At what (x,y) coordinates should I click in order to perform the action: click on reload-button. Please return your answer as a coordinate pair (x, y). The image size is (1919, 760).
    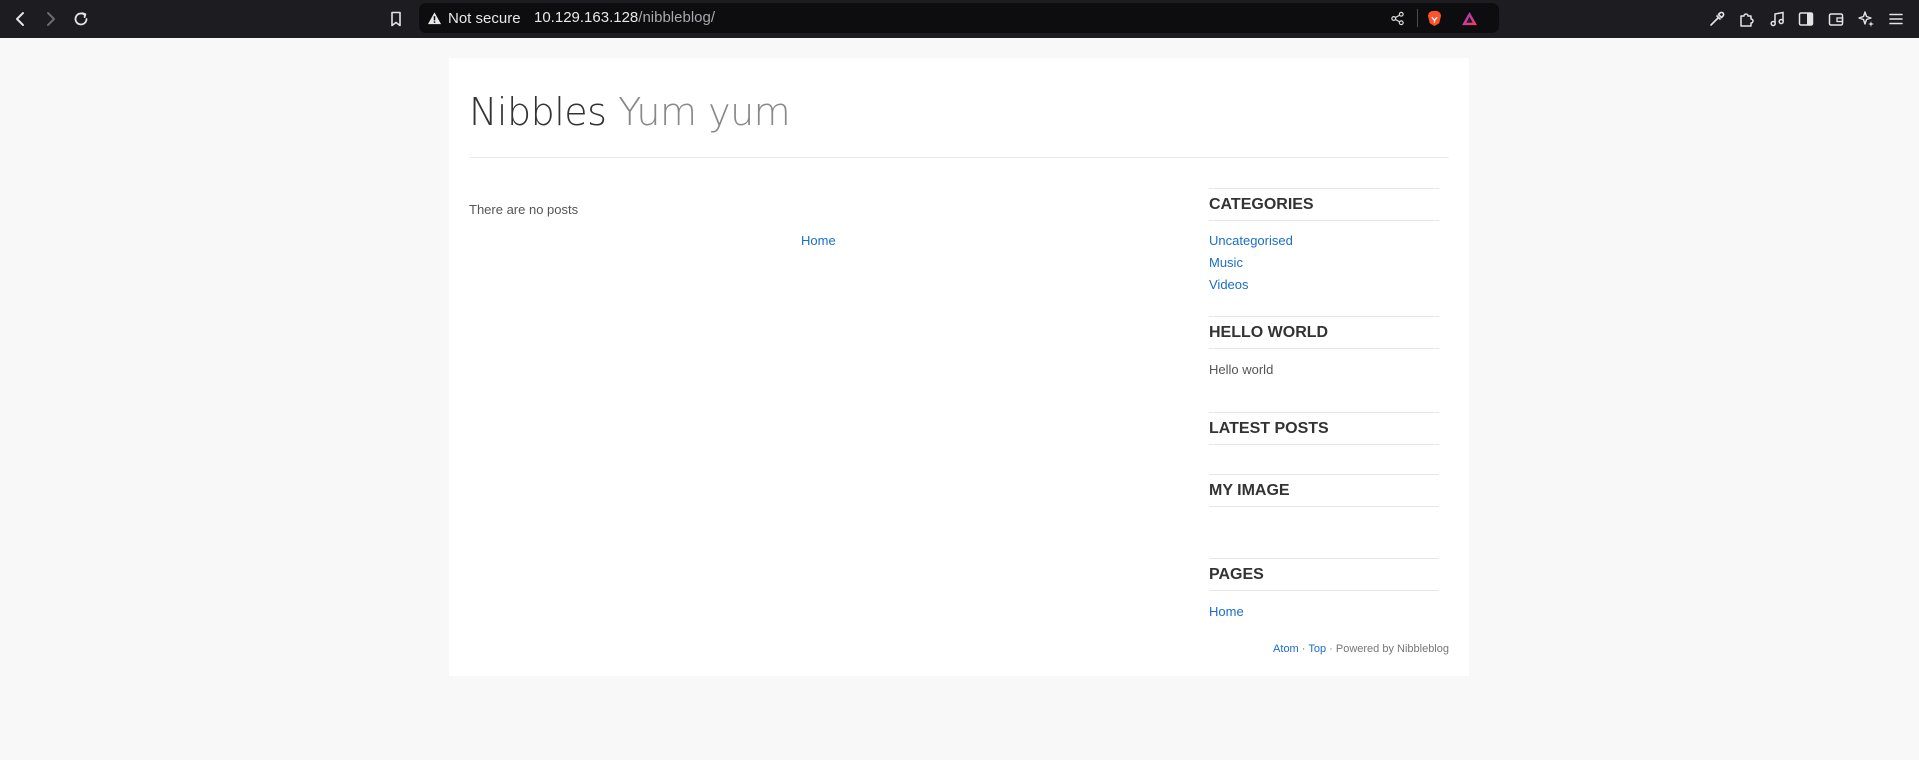
    Looking at the image, I should click on (81, 19).